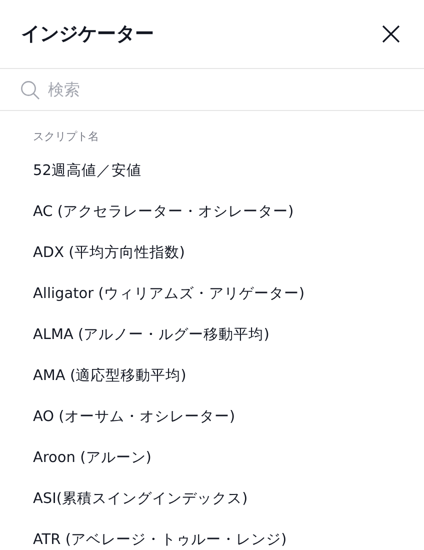  What do you see at coordinates (212, 211) in the screenshot?
I see `indicator-item: AC (アクセラレーター・オシレーター)` at bounding box center [212, 211].